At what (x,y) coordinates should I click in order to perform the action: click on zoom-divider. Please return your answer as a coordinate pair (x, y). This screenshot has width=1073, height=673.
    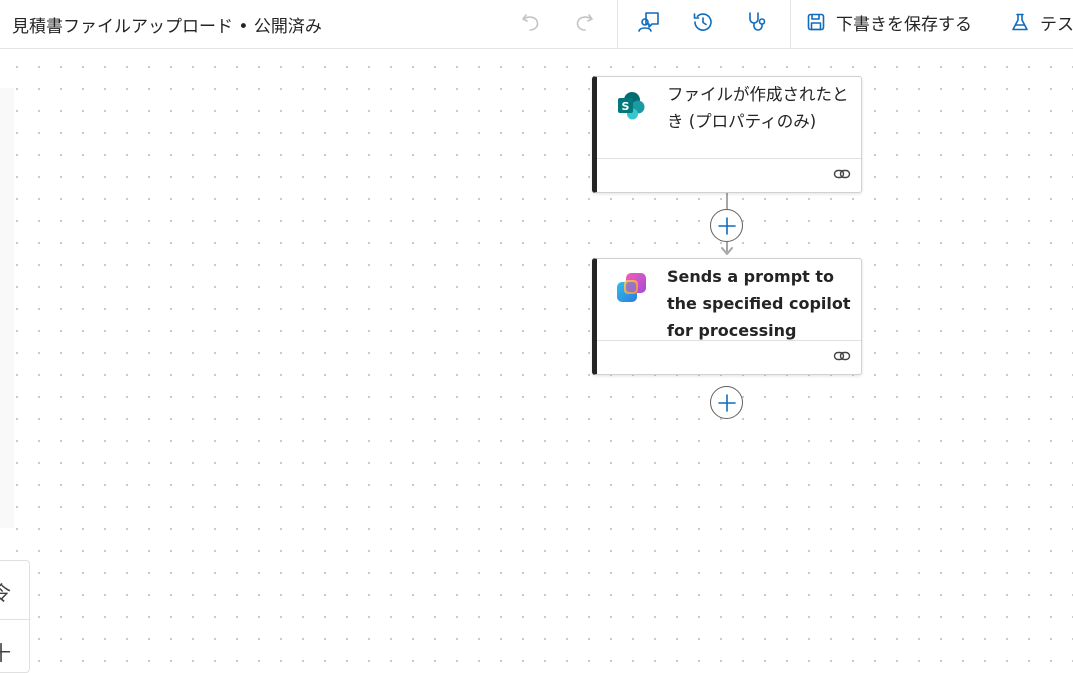
    Looking at the image, I should click on (14, 619).